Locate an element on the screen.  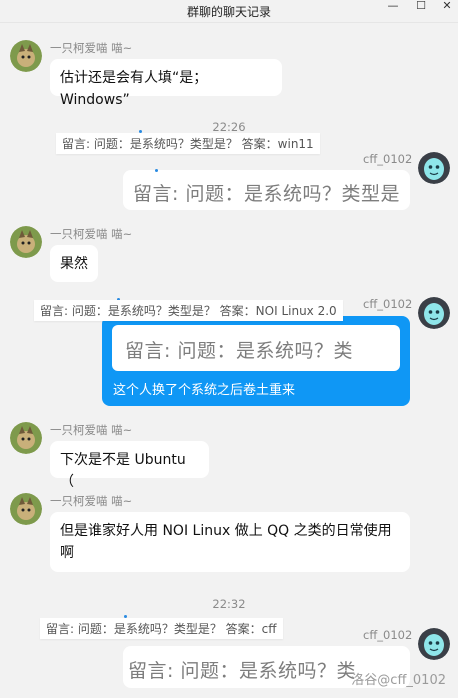
message-bubble: 下次是不是 Ubuntu（ is located at coordinates (129, 465).